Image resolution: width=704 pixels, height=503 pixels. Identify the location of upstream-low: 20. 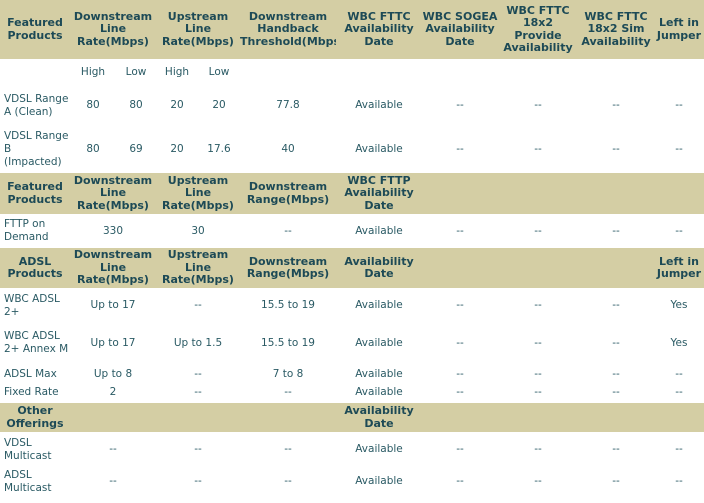
(219, 107).